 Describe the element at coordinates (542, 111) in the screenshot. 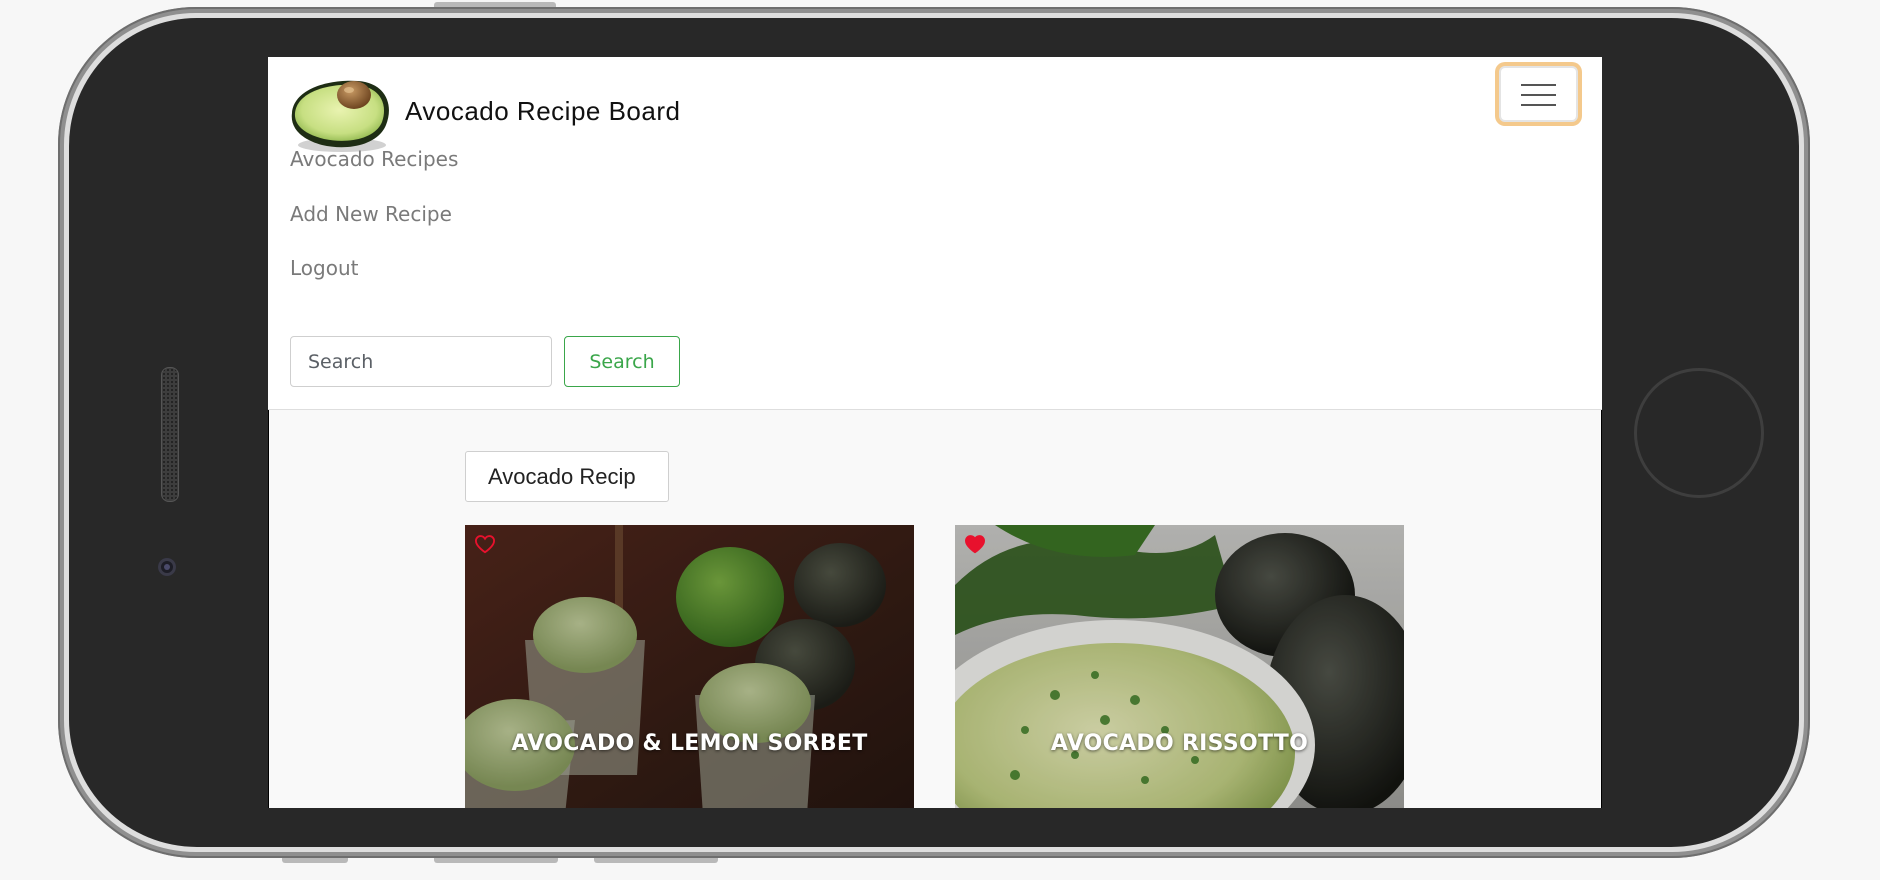

I see `brand-name: Avocado Recipe Board` at that location.